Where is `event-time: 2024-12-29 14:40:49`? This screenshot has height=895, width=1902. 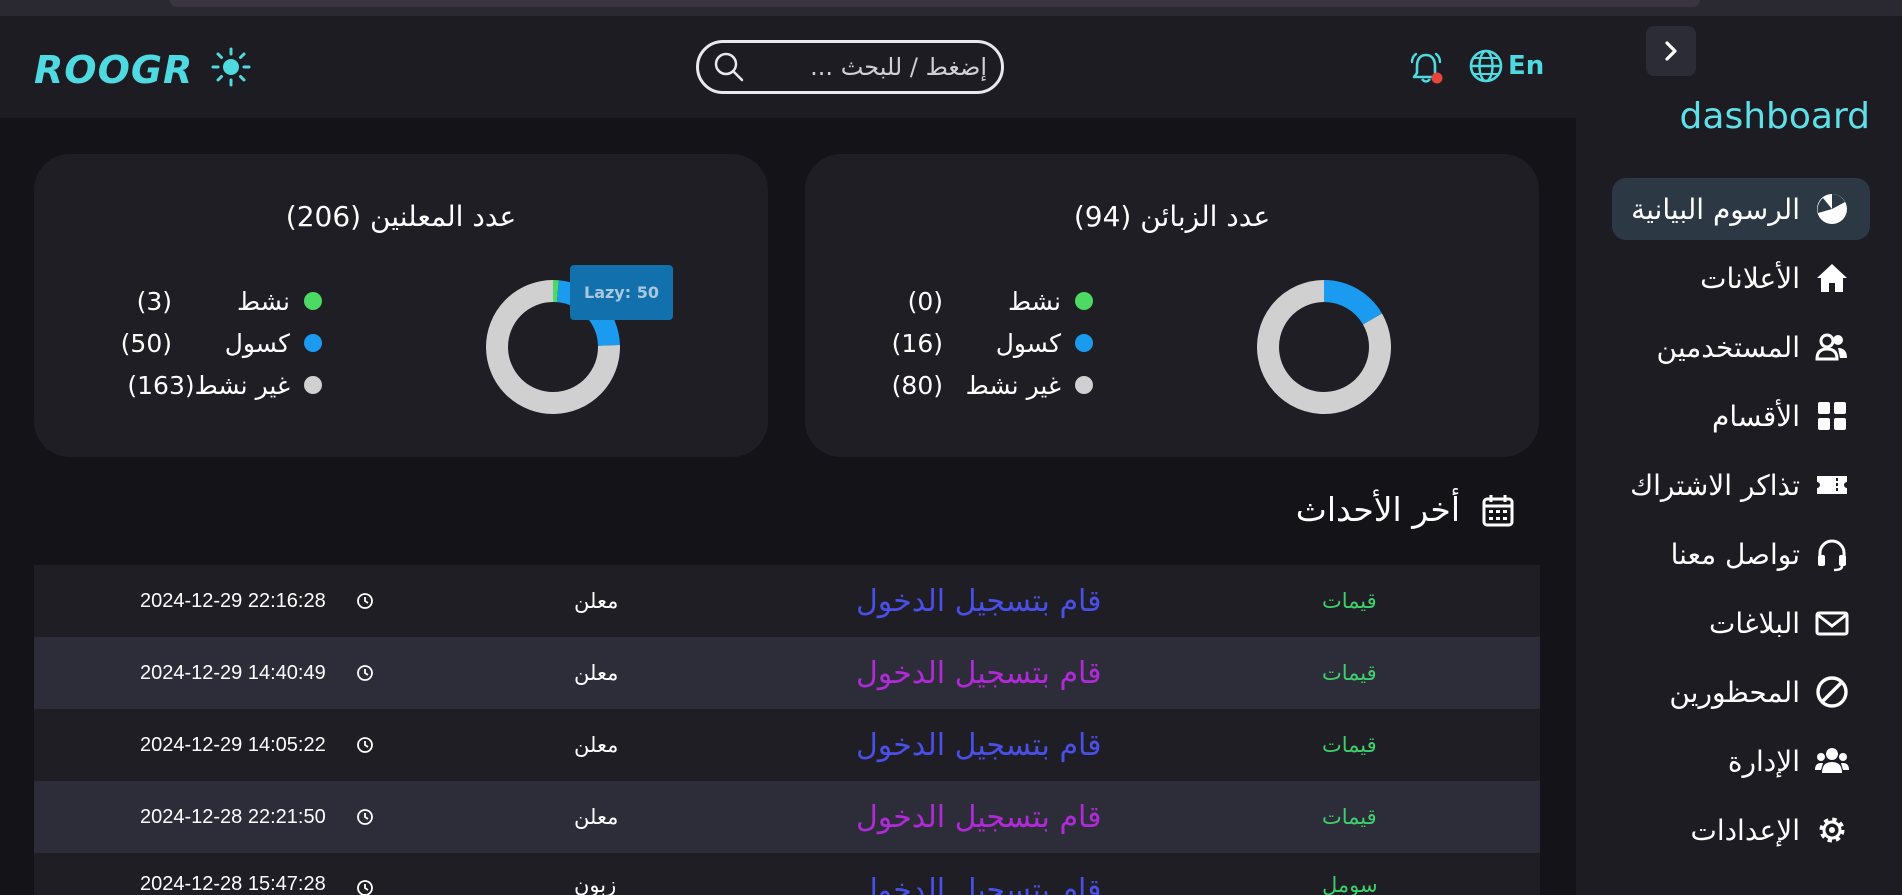 event-time: 2024-12-29 14:40:49 is located at coordinates (233, 672).